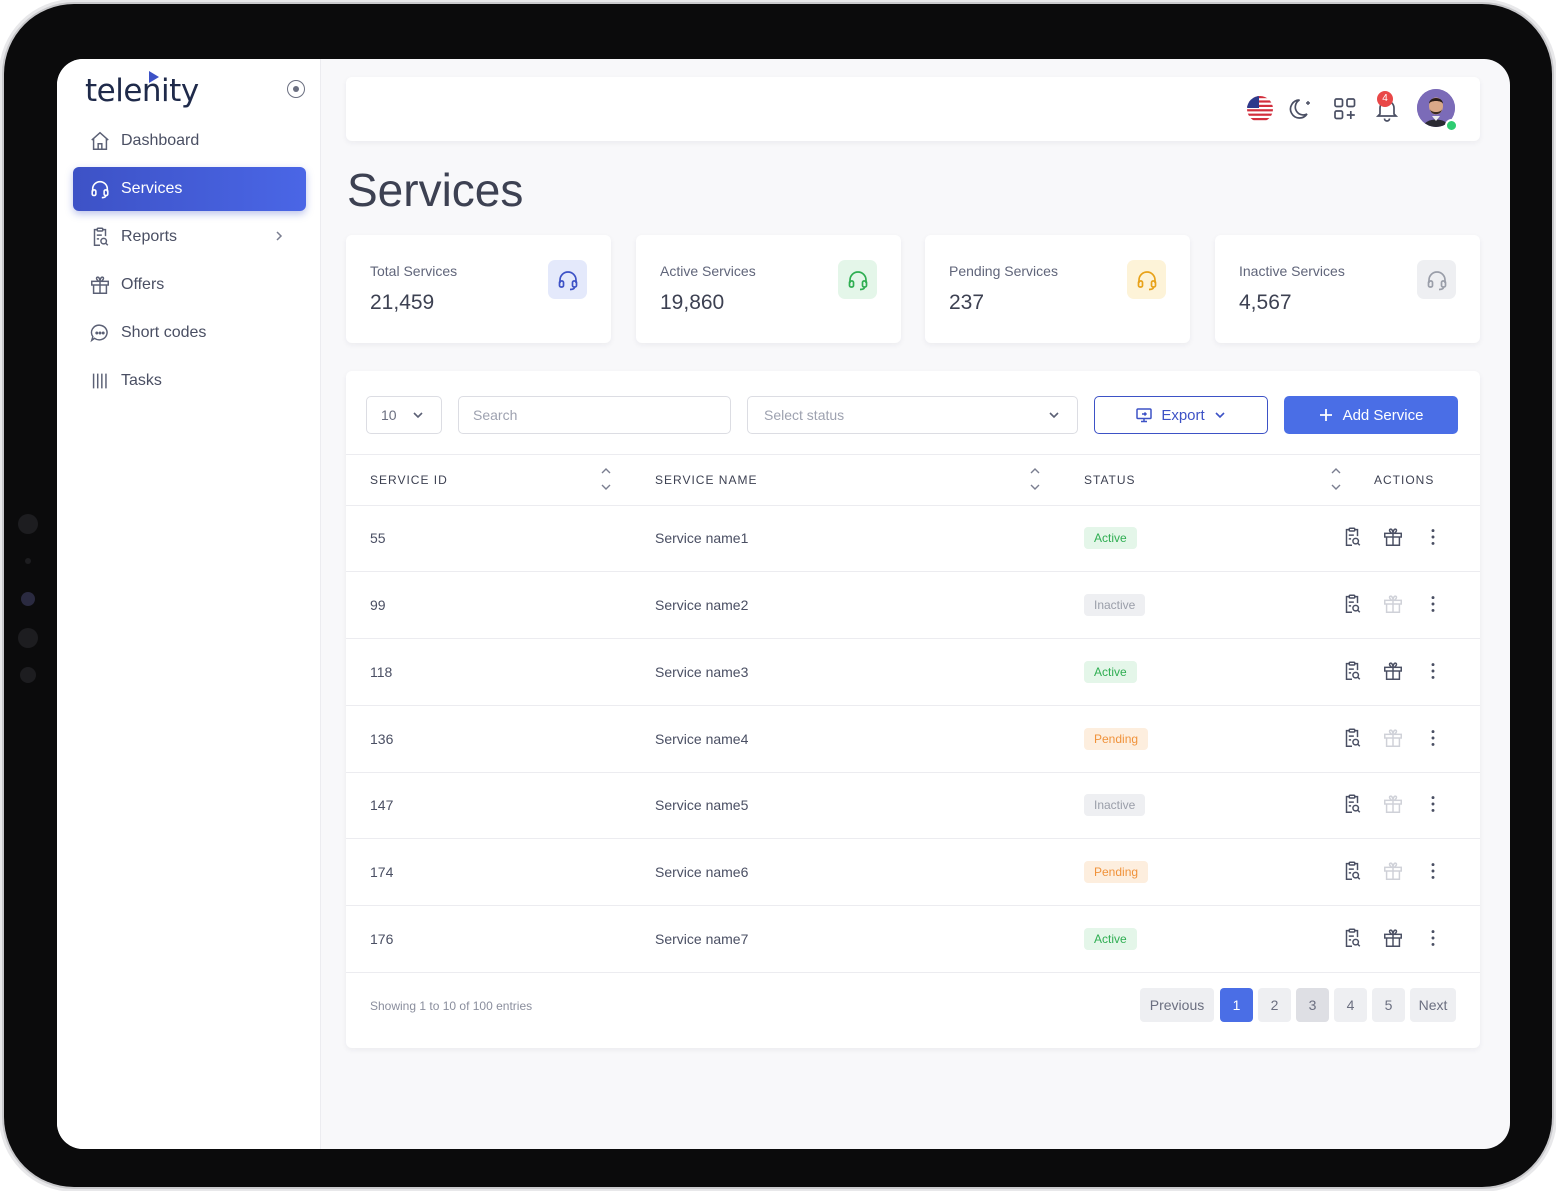  Describe the element at coordinates (1115, 605) in the screenshot. I see `status-badge: Inactive` at that location.